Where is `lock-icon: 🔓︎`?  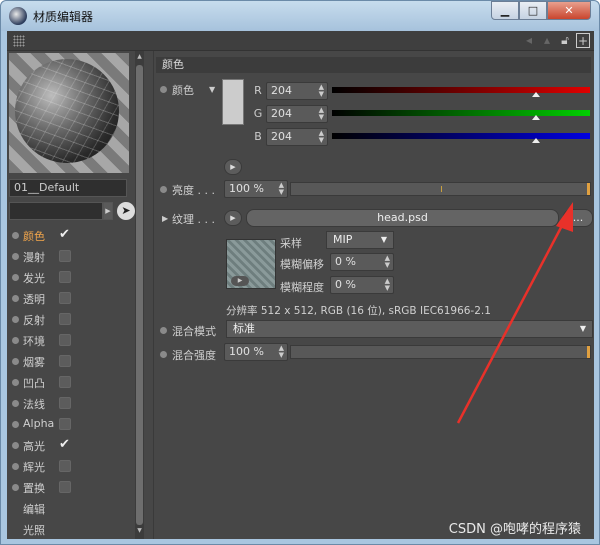 lock-icon: 🔓︎ is located at coordinates (565, 40).